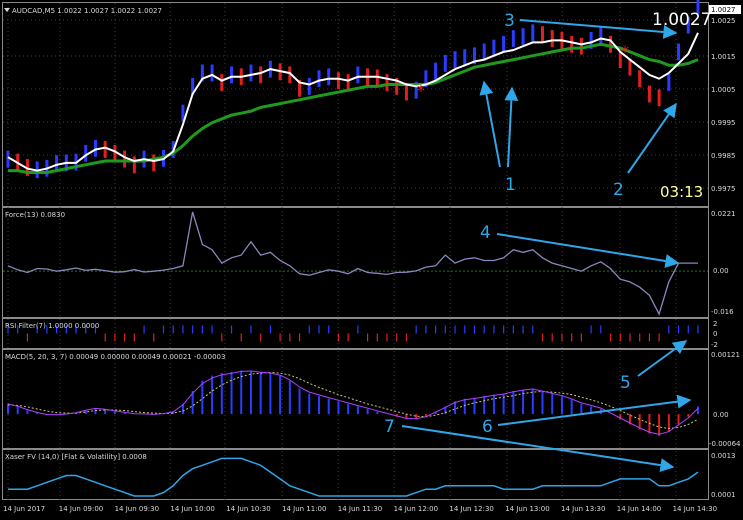 The width and height of the screenshot is (743, 520). What do you see at coordinates (723, 189) in the screenshot?
I see `price-axis-tick: 0.9975` at bounding box center [723, 189].